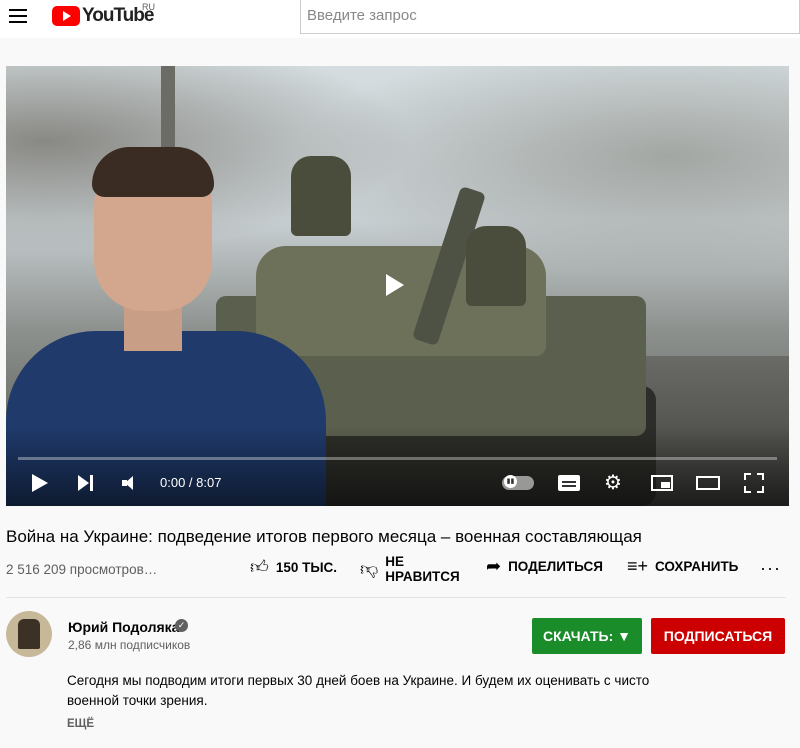  I want to click on show-more-link: ЕЩЁ, so click(80, 724).